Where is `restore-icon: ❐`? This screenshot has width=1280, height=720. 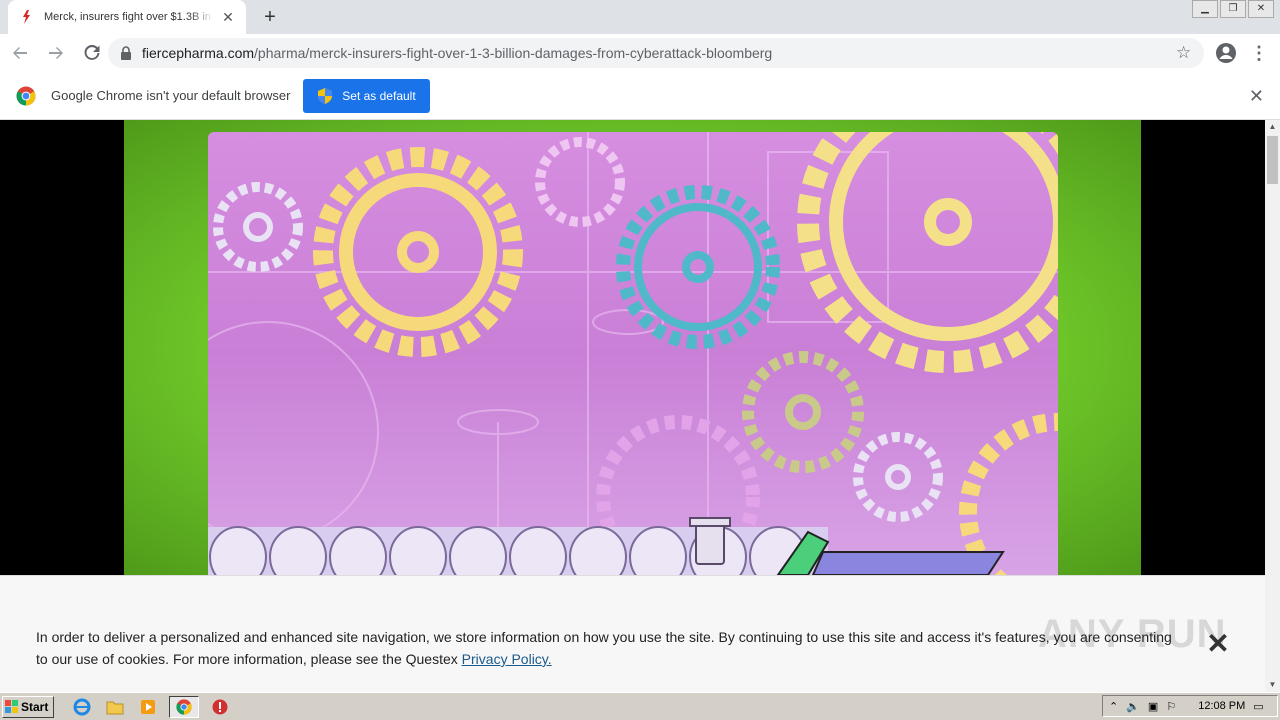
restore-icon: ❐ is located at coordinates (1233, 9).